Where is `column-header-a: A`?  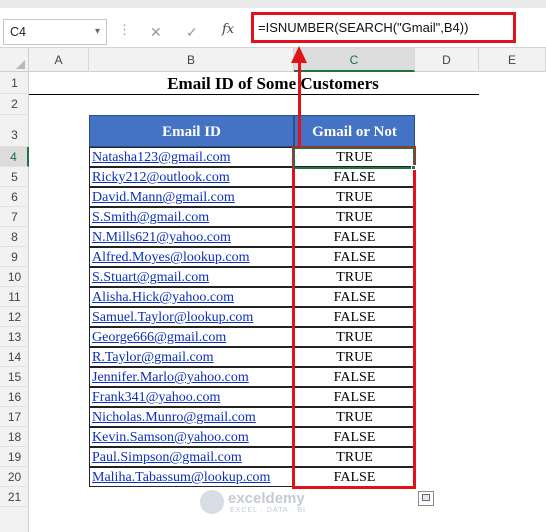 column-header-a: A is located at coordinates (59, 60).